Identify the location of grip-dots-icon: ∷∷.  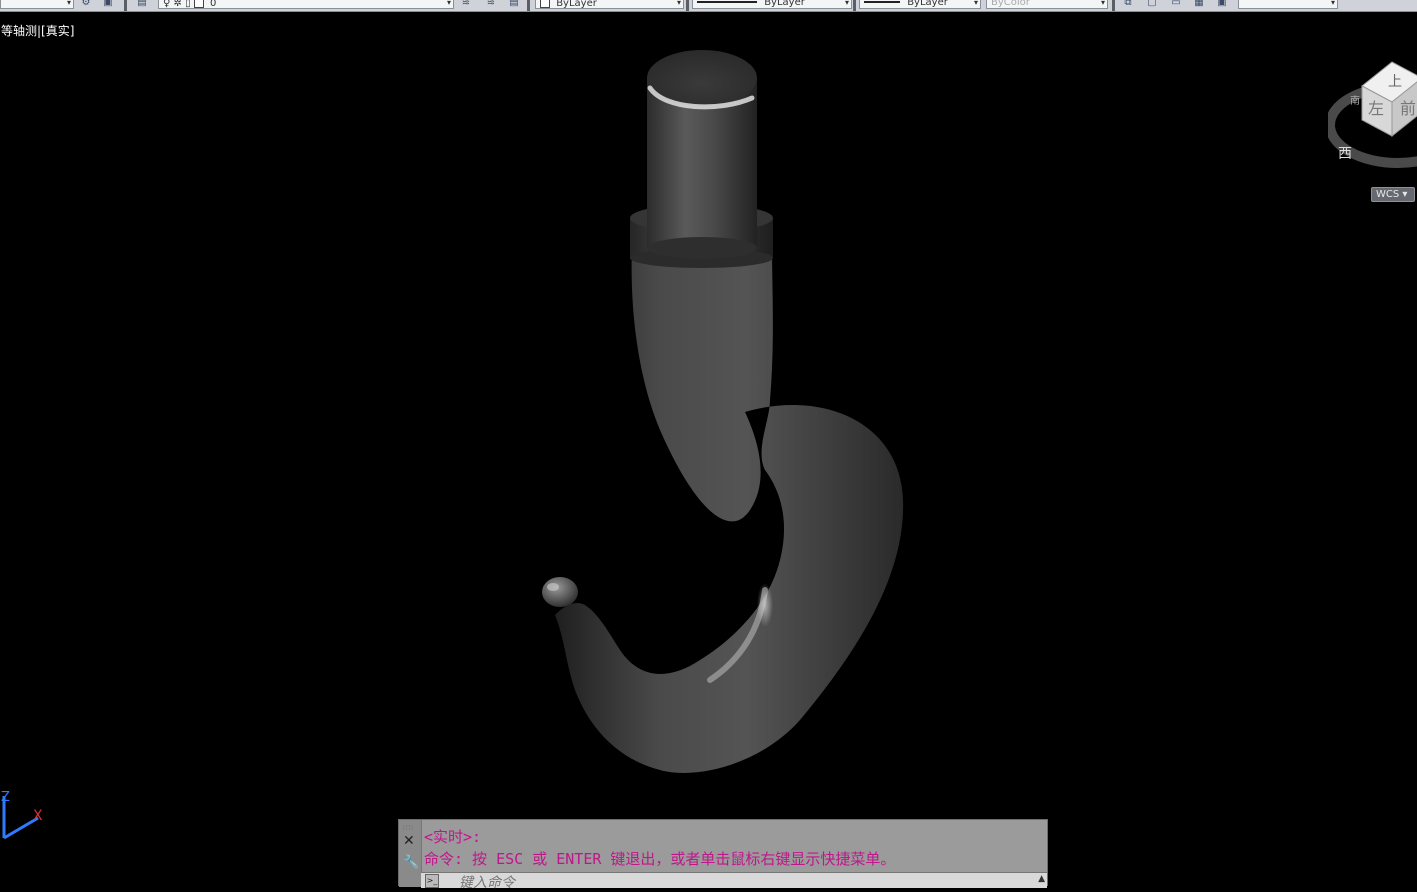
(408, 828).